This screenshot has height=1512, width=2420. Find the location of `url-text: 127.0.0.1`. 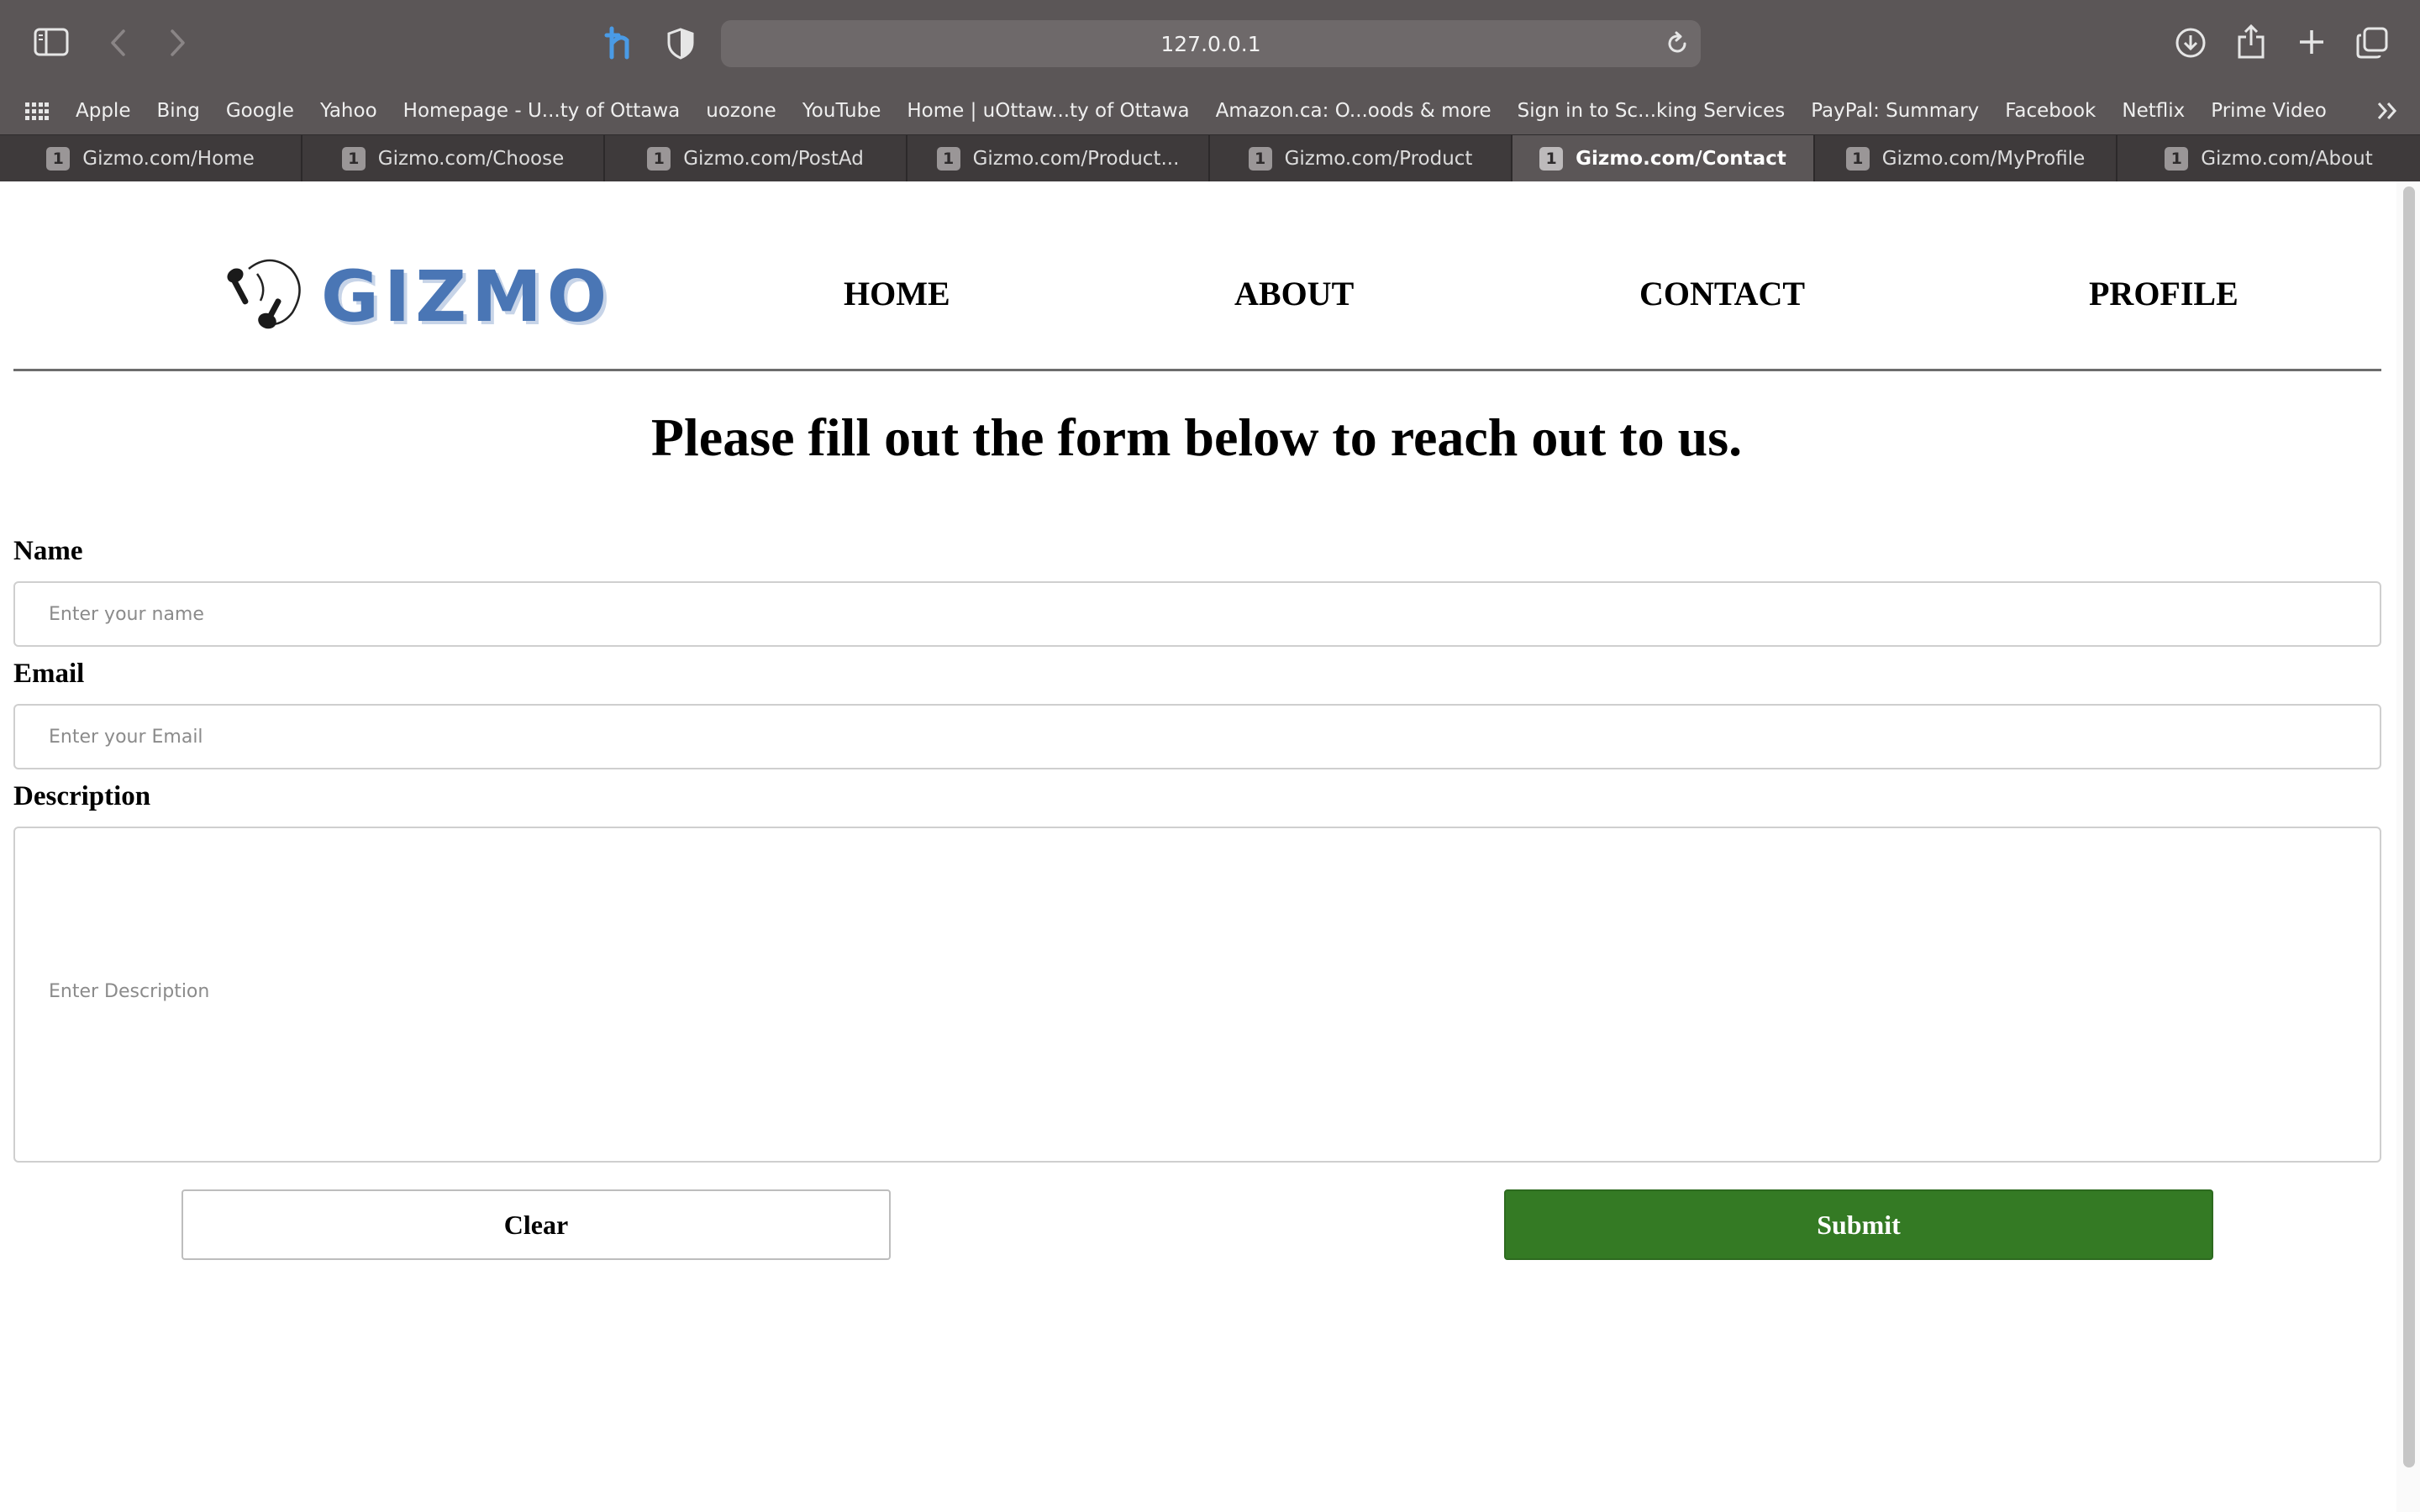

url-text: 127.0.0.1 is located at coordinates (1210, 43).